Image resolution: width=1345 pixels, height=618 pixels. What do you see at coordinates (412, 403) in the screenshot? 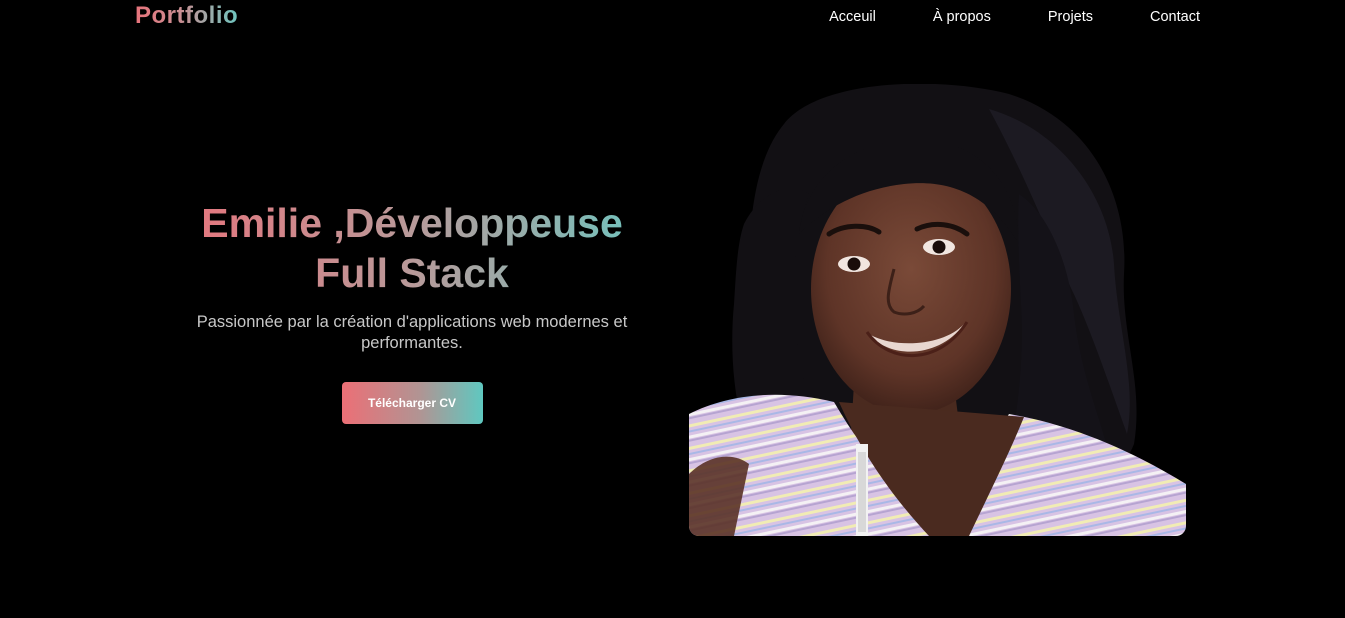
I see `download-cv-button: Télécharger CV` at bounding box center [412, 403].